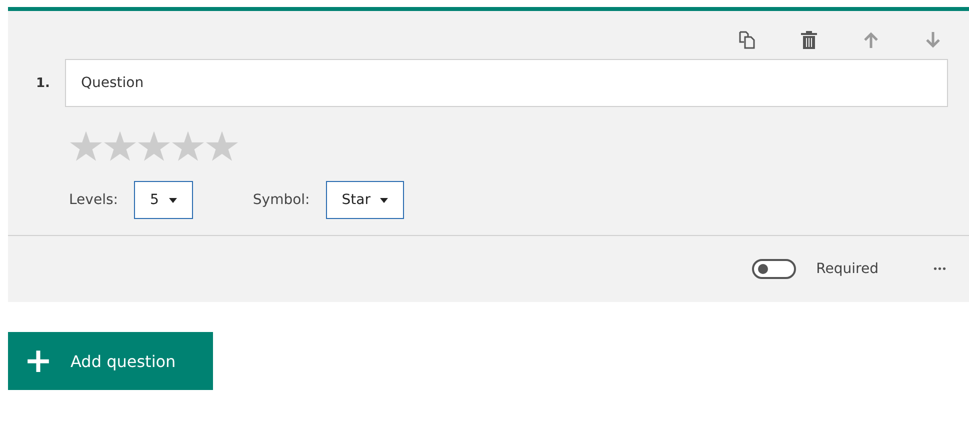 The height and width of the screenshot is (422, 969). I want to click on more-button: •••, so click(940, 269).